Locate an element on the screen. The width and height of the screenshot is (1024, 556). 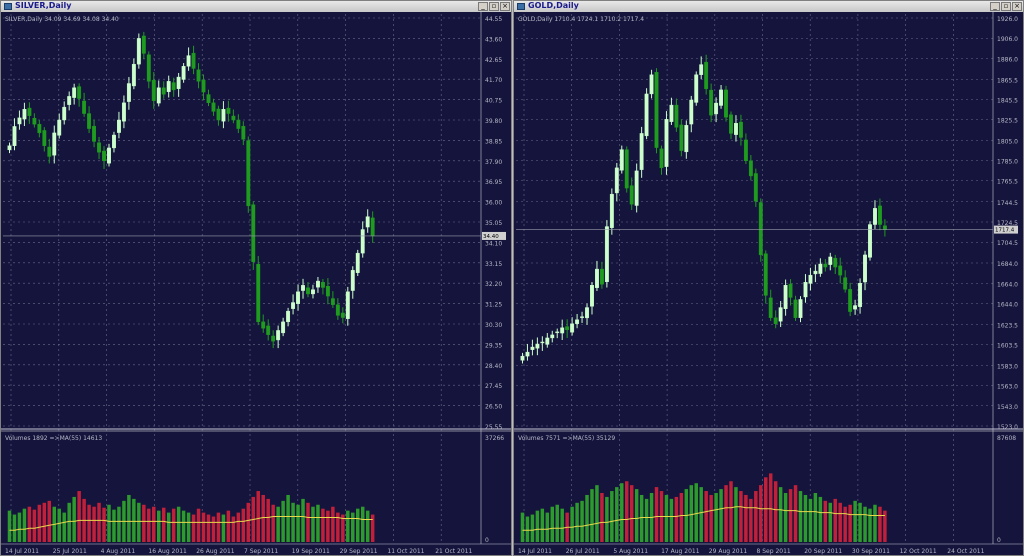
window-title: GOLD,Daily is located at coordinates (553, 5).